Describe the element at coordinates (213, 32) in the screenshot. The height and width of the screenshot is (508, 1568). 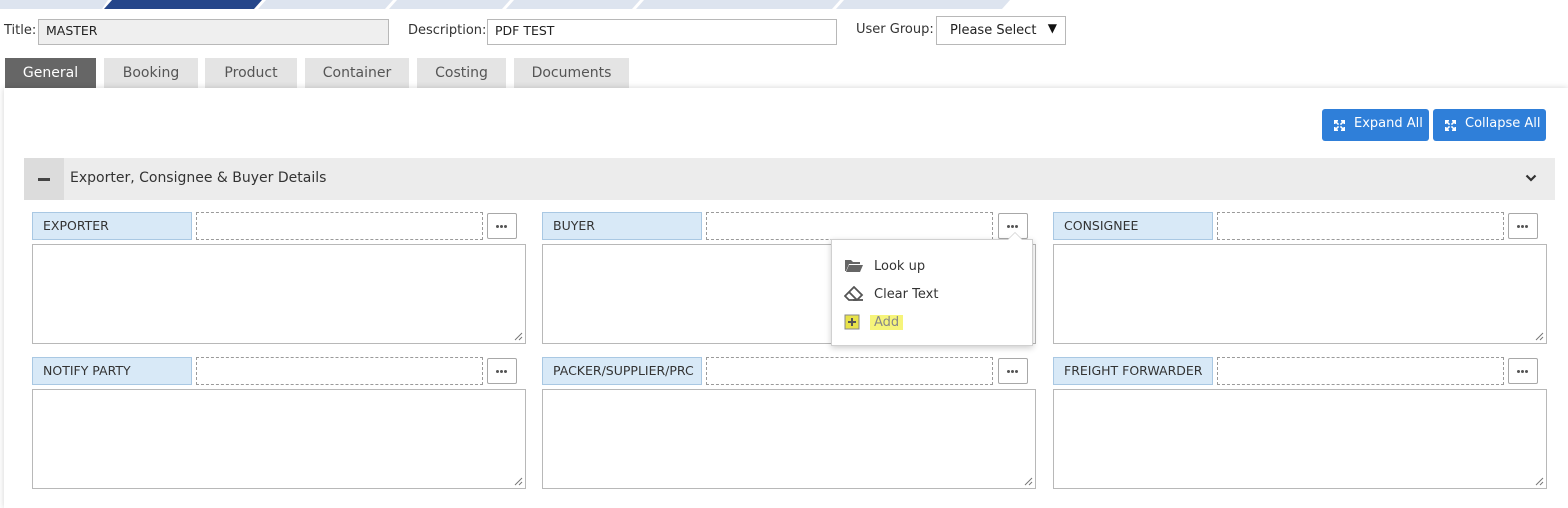
I see `title-input: MASTER` at that location.